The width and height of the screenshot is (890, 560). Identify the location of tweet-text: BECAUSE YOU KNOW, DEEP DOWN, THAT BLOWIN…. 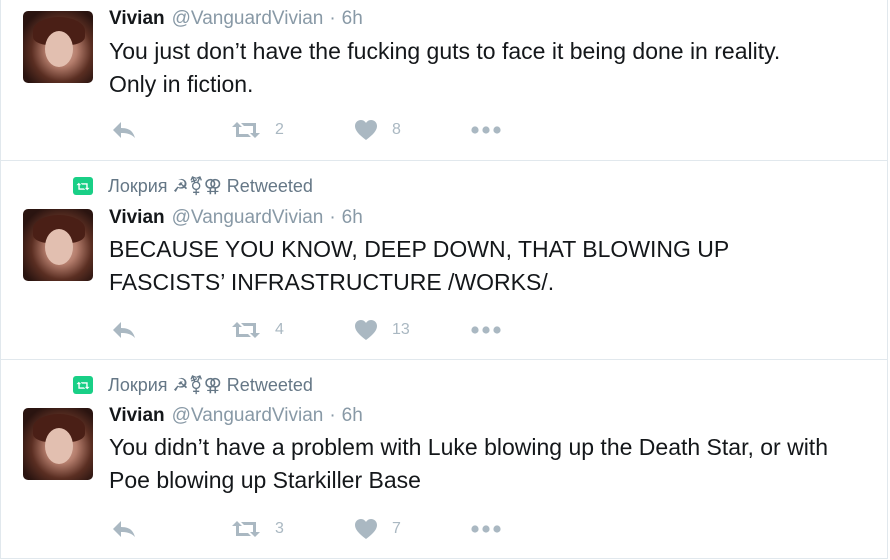
(419, 265).